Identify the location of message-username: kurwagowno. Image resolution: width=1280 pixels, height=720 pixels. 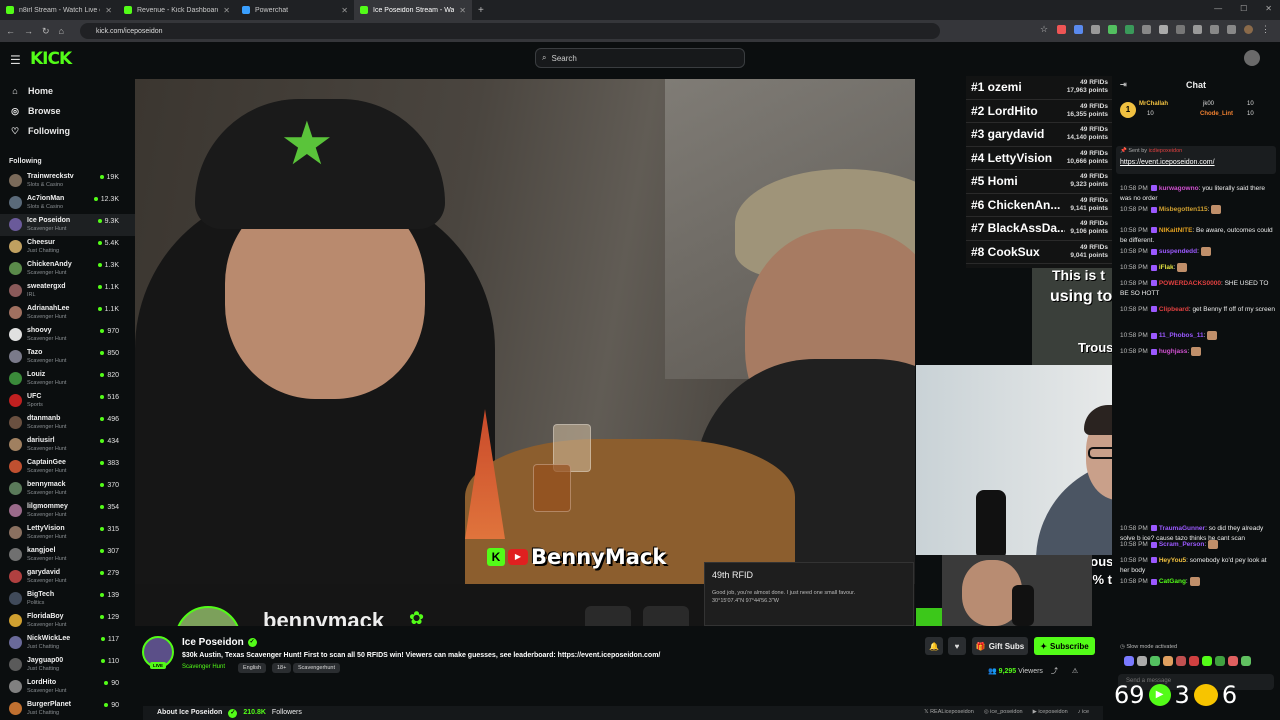
(1179, 188).